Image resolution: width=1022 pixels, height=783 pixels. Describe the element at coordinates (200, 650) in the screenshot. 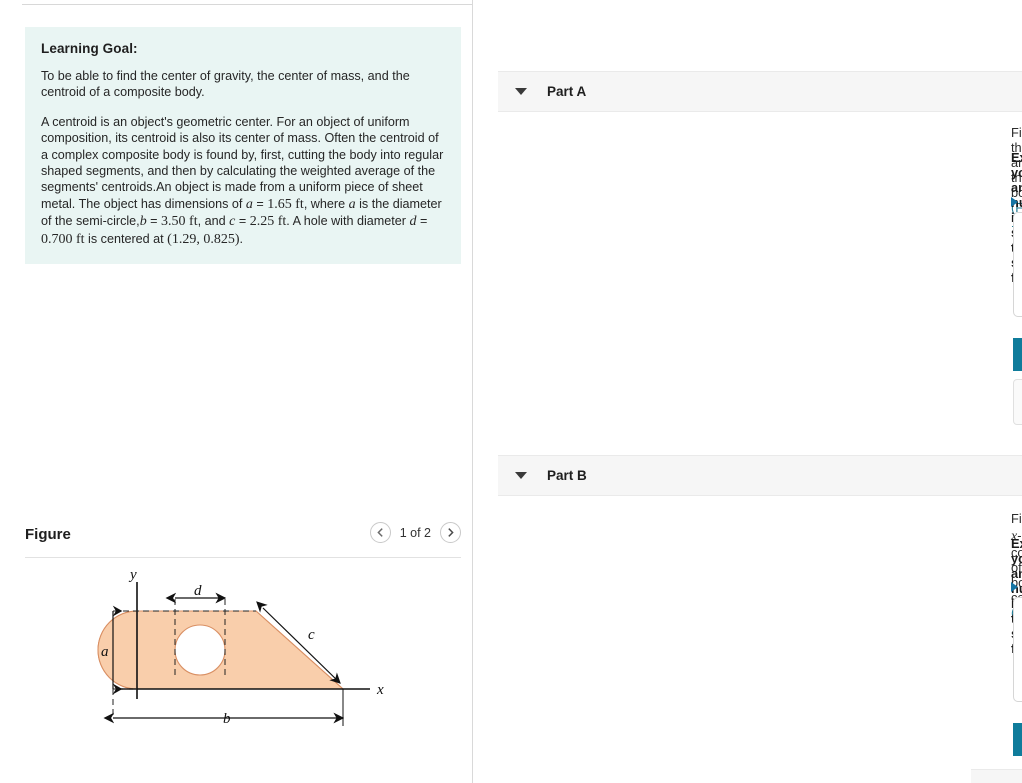

I see `hole-circle` at that location.